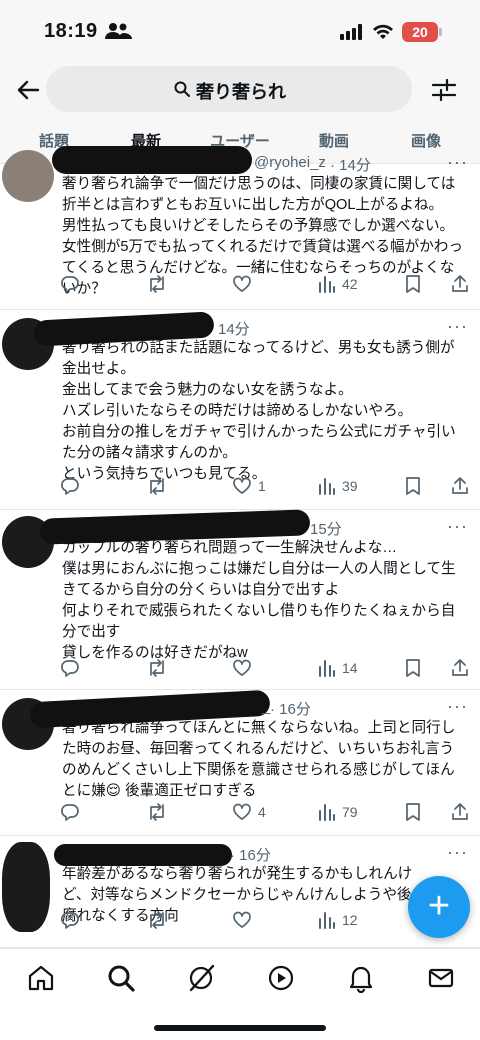 The height and width of the screenshot is (1040, 480). What do you see at coordinates (71, 31) in the screenshot?
I see `status-time: 18:19` at bounding box center [71, 31].